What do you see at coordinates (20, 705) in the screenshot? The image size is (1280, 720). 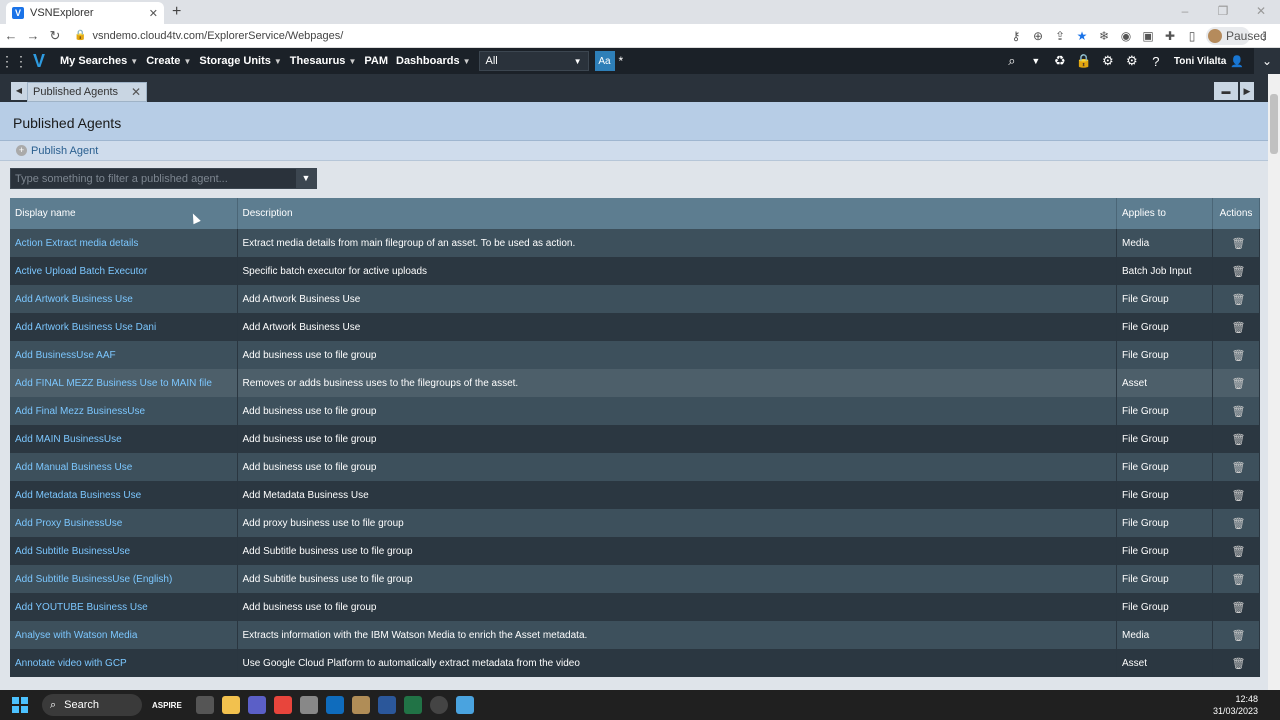 I see `windows-start-icon` at bounding box center [20, 705].